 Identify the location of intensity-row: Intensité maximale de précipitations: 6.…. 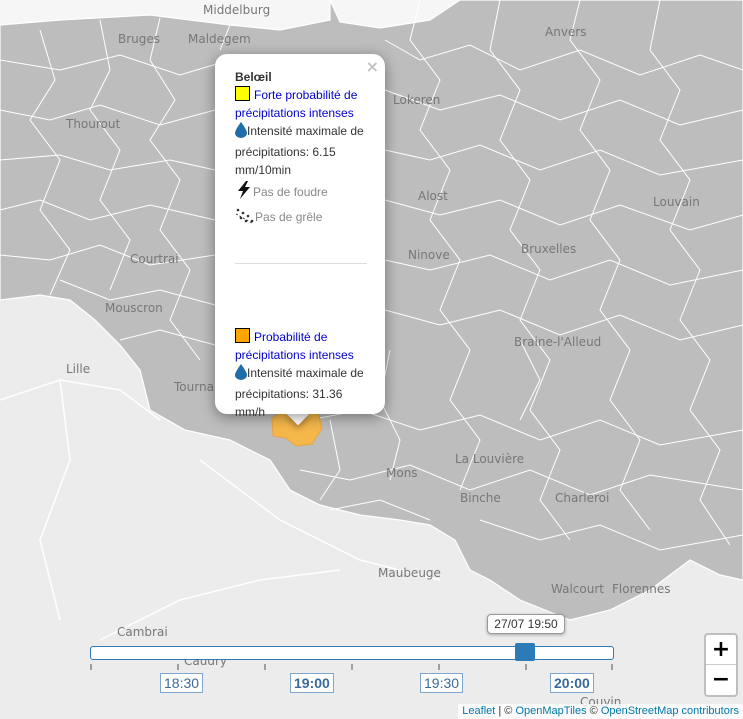
(301, 150).